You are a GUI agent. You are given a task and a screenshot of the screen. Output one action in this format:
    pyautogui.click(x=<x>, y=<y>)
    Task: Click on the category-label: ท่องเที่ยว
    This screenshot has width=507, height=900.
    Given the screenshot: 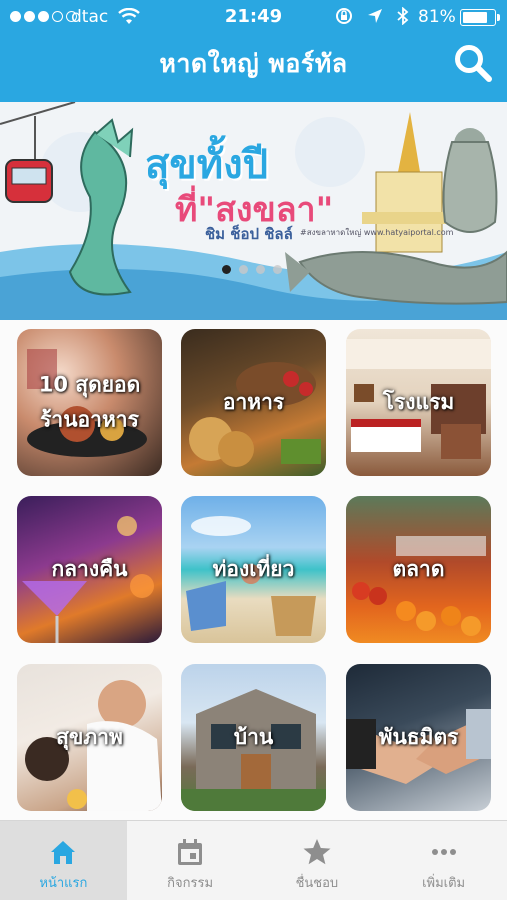 What is the action you would take?
    pyautogui.click(x=253, y=568)
    